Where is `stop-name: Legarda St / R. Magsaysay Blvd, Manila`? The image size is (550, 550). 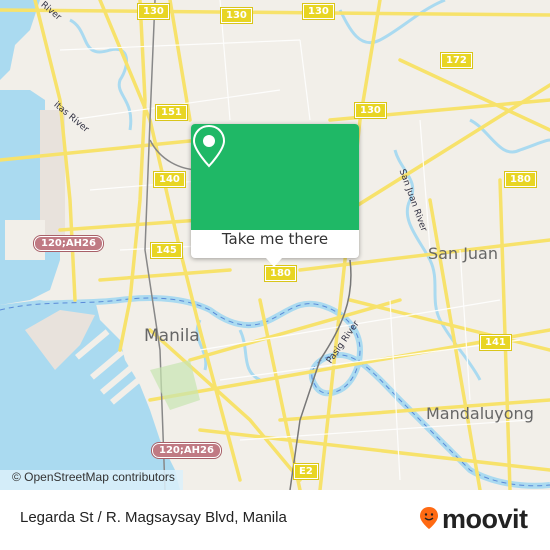
stop-name: Legarda St / R. Magsaysay Blvd, Manila is located at coordinates (153, 517).